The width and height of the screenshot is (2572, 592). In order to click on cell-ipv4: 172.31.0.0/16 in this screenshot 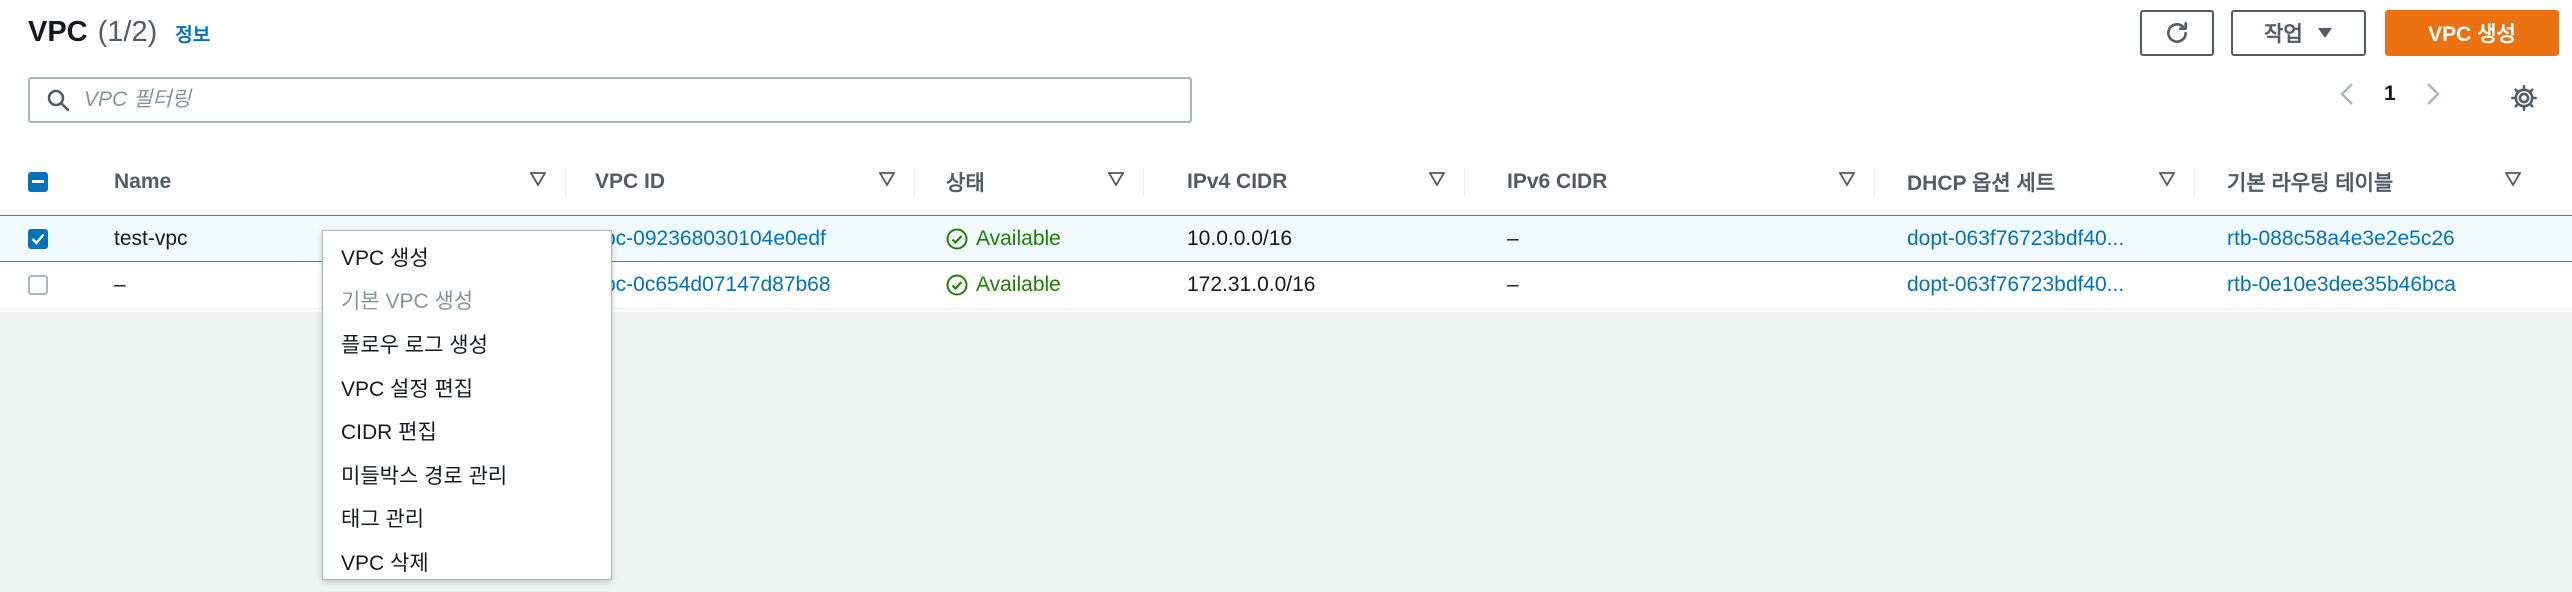, I will do `click(1251, 284)`.